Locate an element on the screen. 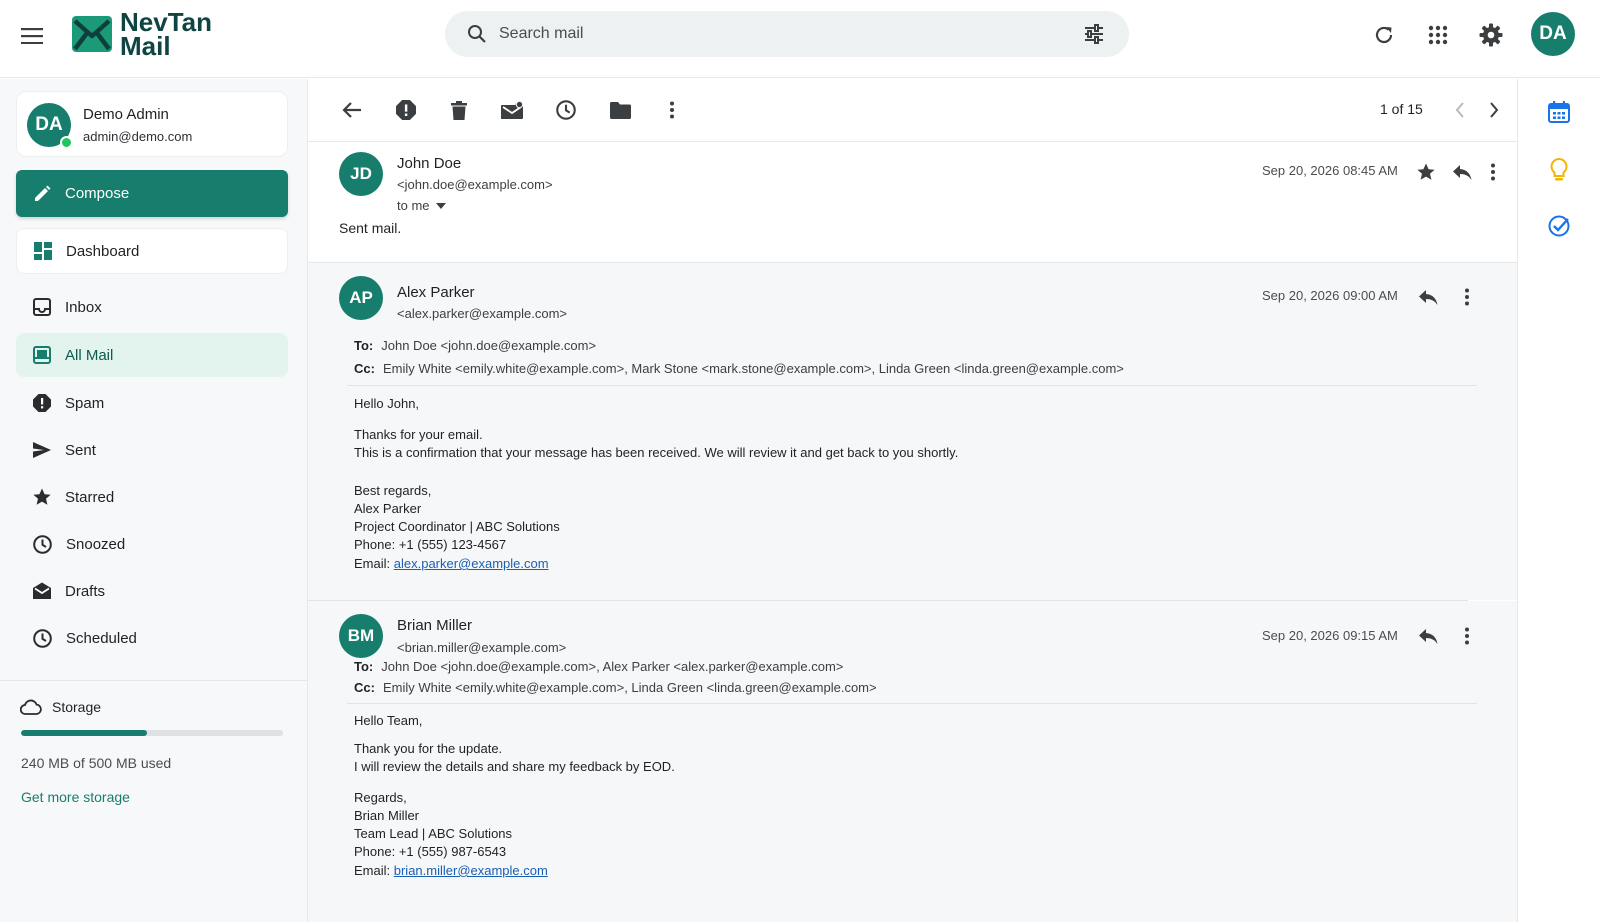 The height and width of the screenshot is (922, 1600). sender-avatar: BM is located at coordinates (361, 636).